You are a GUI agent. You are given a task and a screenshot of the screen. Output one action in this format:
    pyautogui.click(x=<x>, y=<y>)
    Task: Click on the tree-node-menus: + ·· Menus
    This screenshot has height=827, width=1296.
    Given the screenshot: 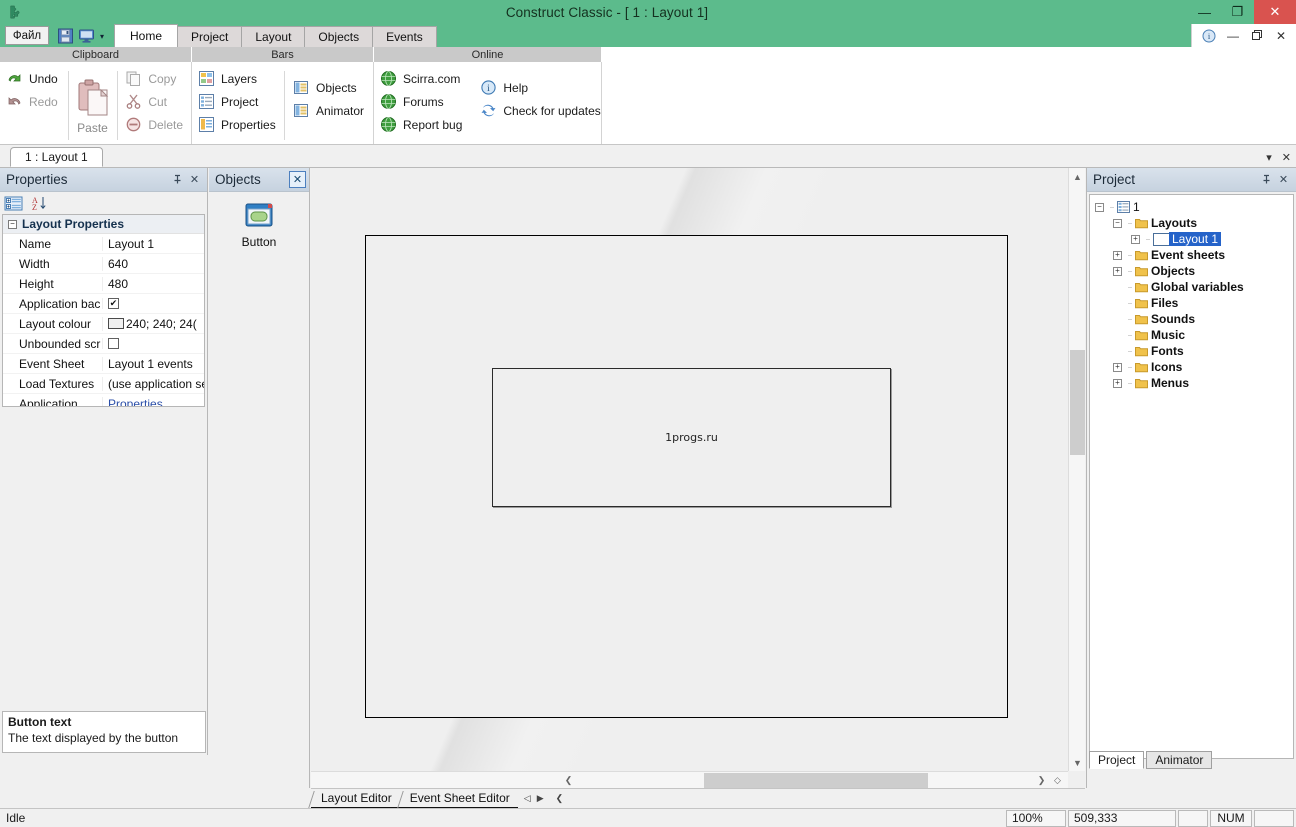 What is the action you would take?
    pyautogui.click(x=1193, y=383)
    